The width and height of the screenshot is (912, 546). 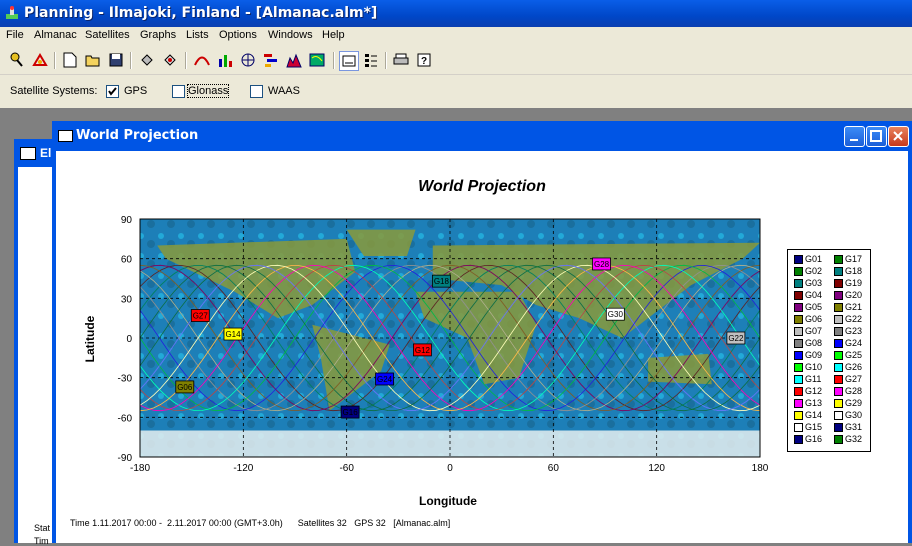 I want to click on menu-options: Options, so click(x=238, y=35).